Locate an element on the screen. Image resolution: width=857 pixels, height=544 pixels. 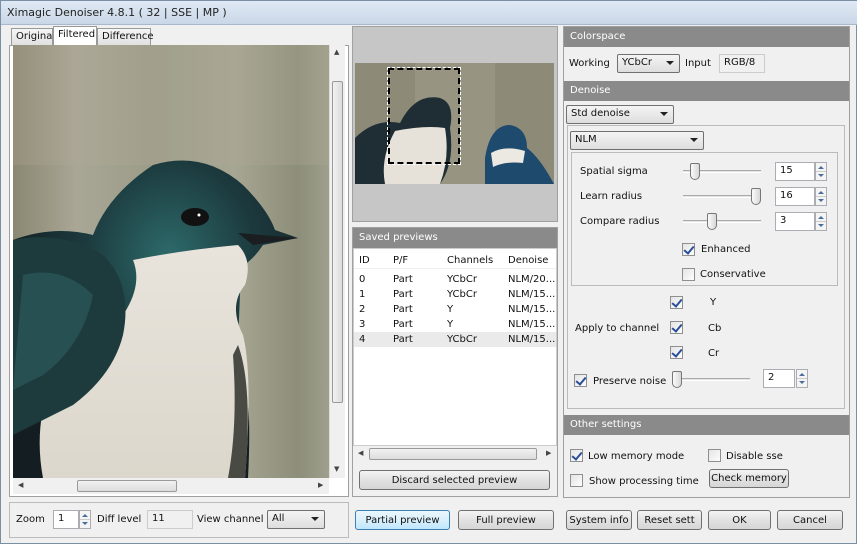
enhanced-label: Enhanced is located at coordinates (726, 249).